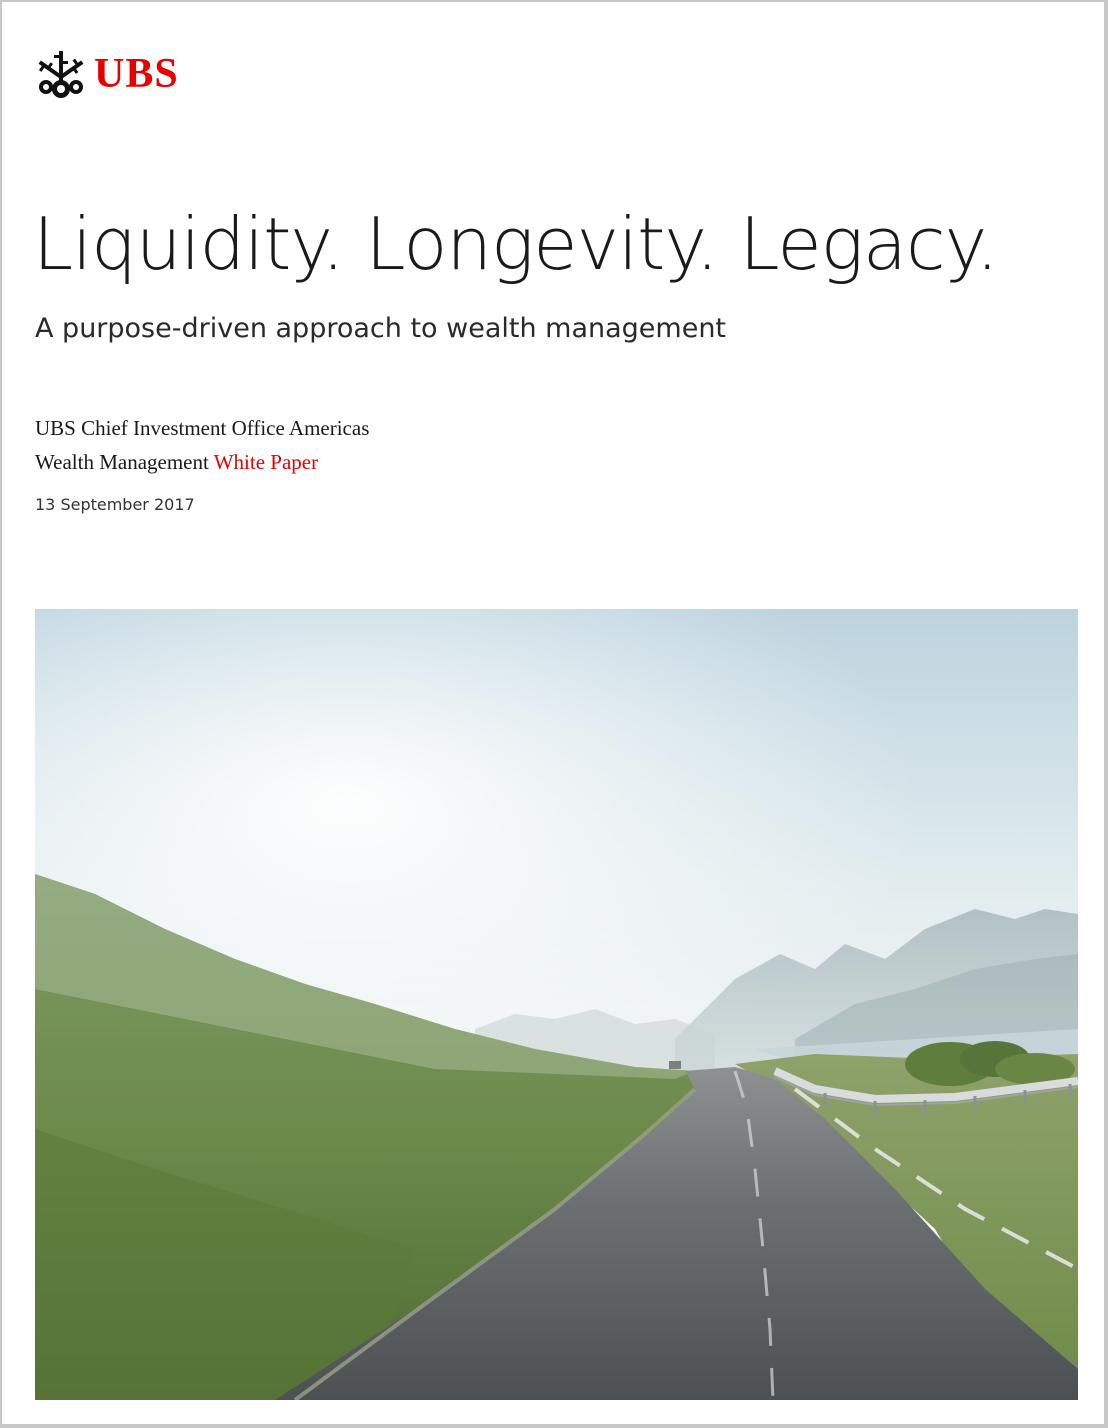  What do you see at coordinates (122, 462) in the screenshot?
I see `series-prefix: Wealth Management` at bounding box center [122, 462].